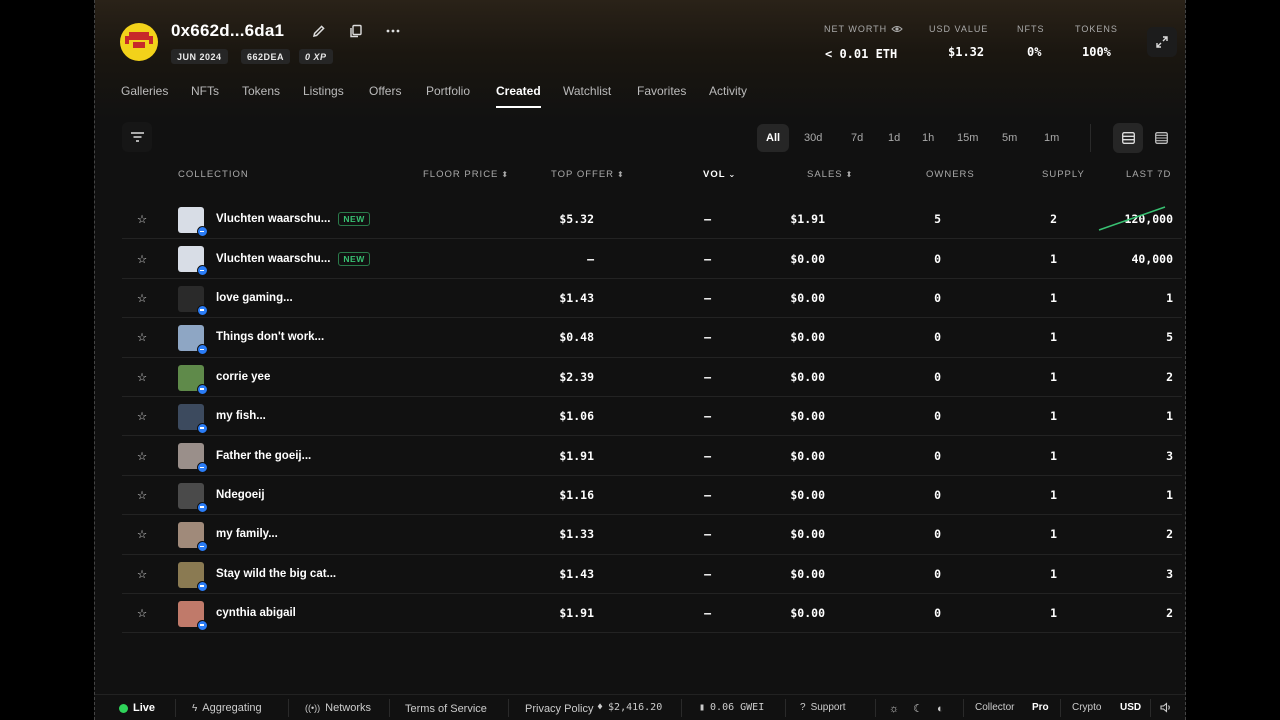 The width and height of the screenshot is (1280, 720). I want to click on tab-watchlist: Watchlist, so click(587, 91).